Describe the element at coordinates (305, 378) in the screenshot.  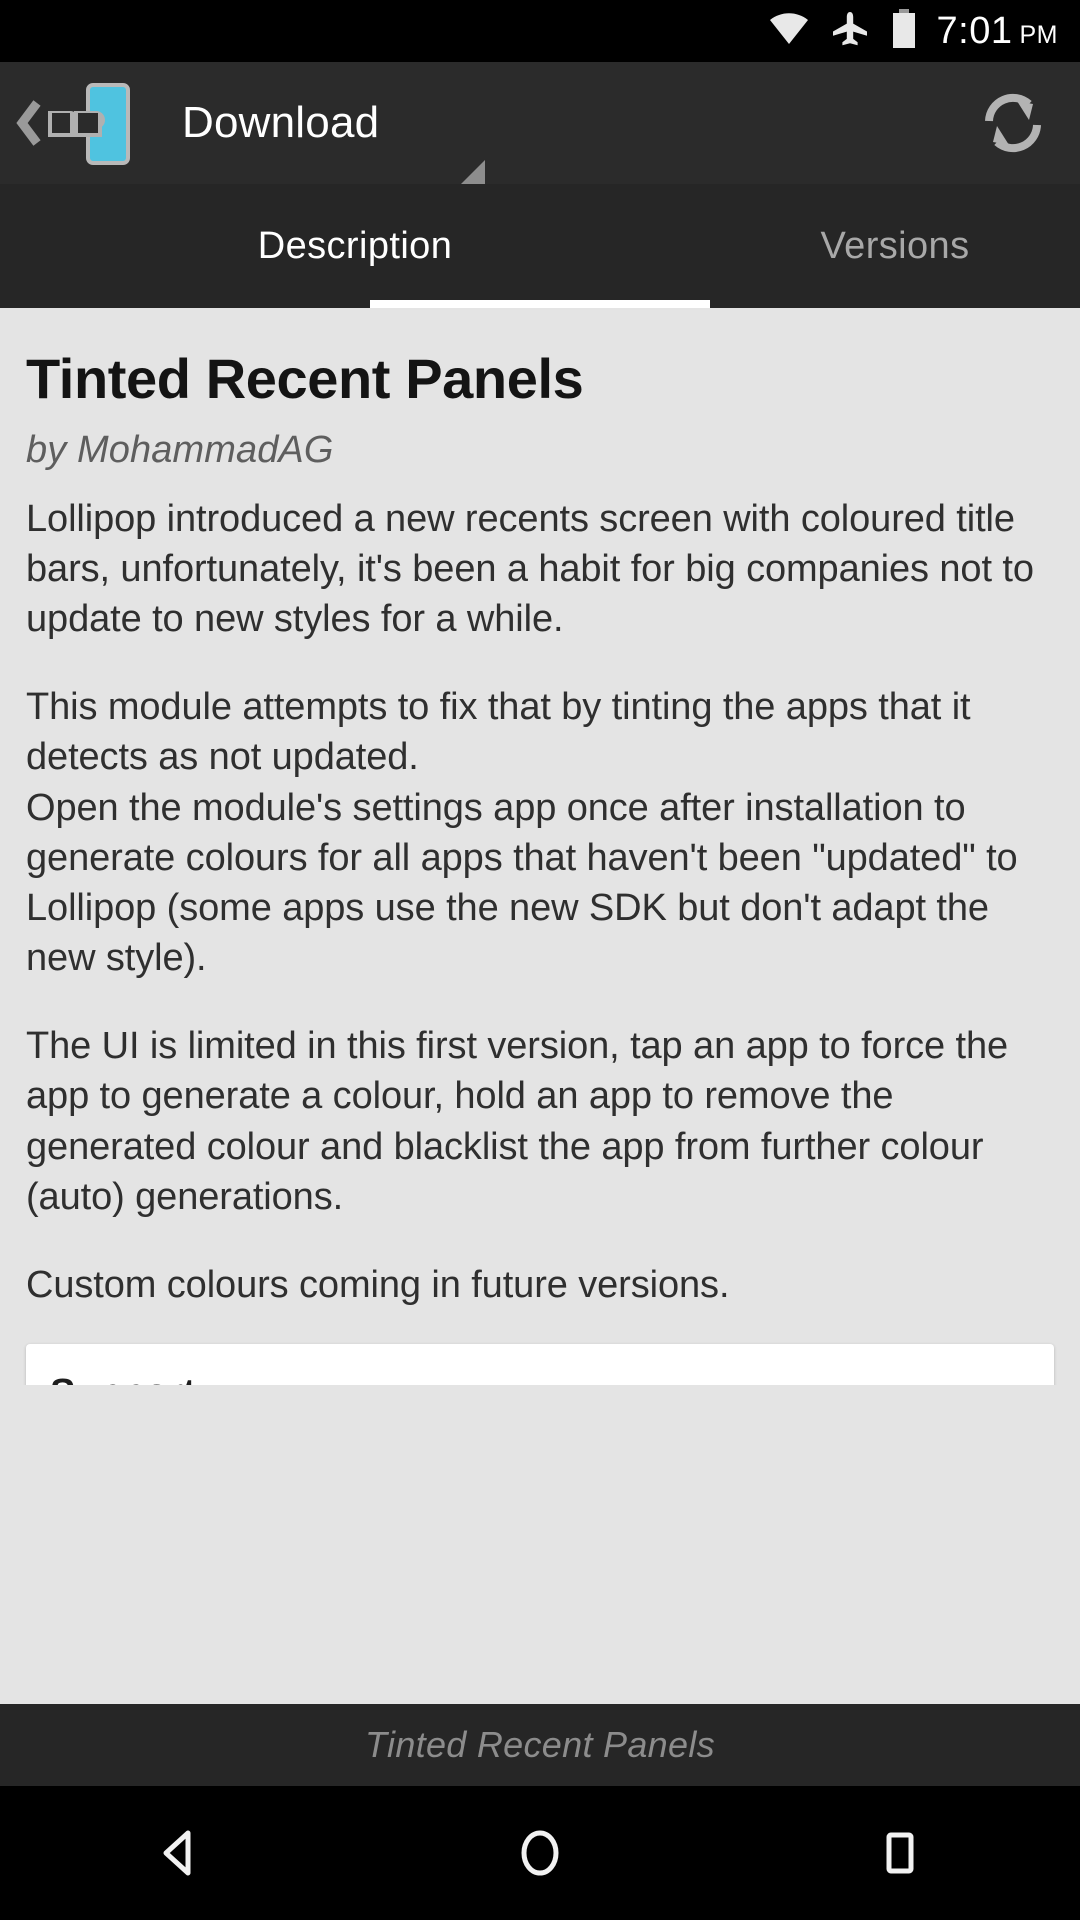
I see `module-title: Tinted Recent Panels` at that location.